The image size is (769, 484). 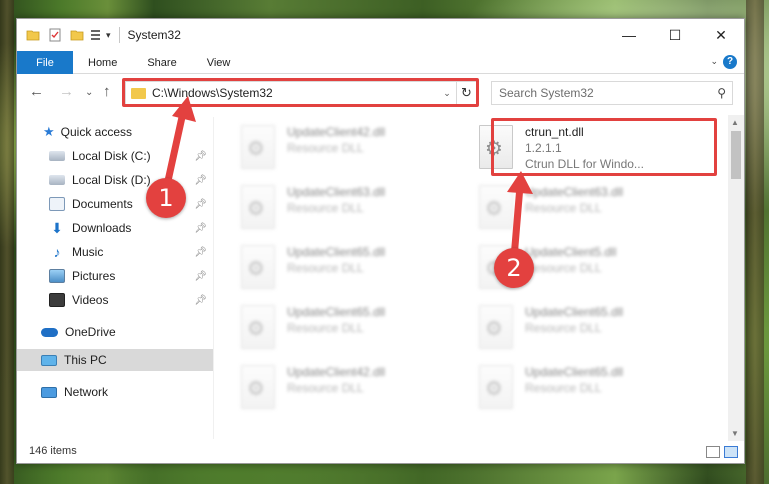 What do you see at coordinates (55, 35) in the screenshot?
I see `properties-icon` at bounding box center [55, 35].